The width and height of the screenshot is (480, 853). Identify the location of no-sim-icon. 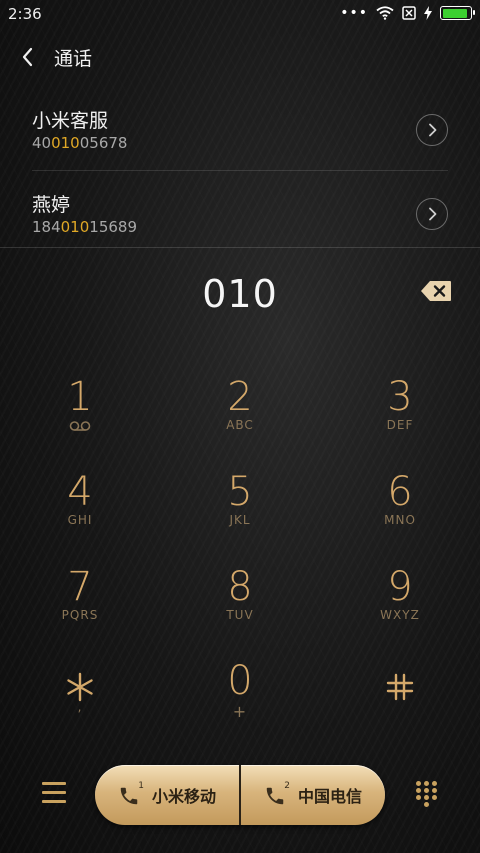
(409, 13).